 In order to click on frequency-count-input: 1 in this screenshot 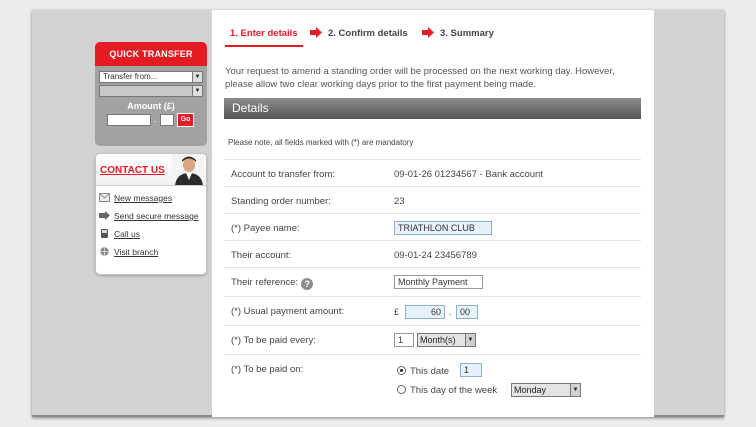, I will do `click(404, 340)`.